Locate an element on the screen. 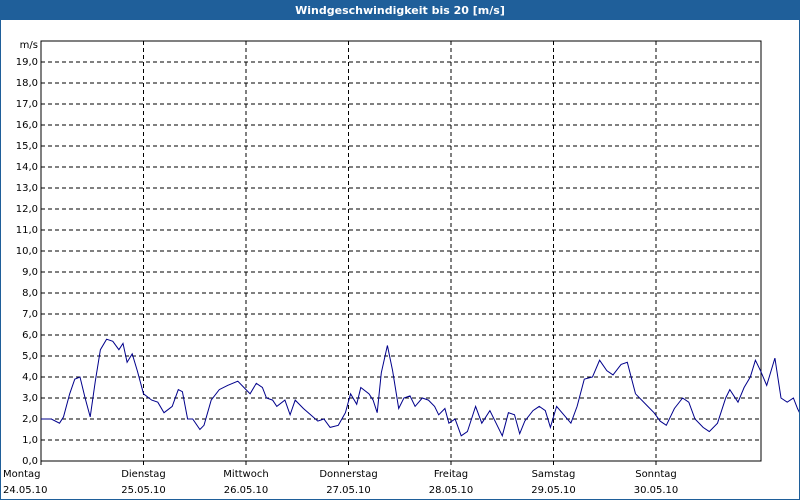 Image resolution: width=800 pixels, height=500 pixels. y-tick-label: 14,0 is located at coordinates (27, 167).